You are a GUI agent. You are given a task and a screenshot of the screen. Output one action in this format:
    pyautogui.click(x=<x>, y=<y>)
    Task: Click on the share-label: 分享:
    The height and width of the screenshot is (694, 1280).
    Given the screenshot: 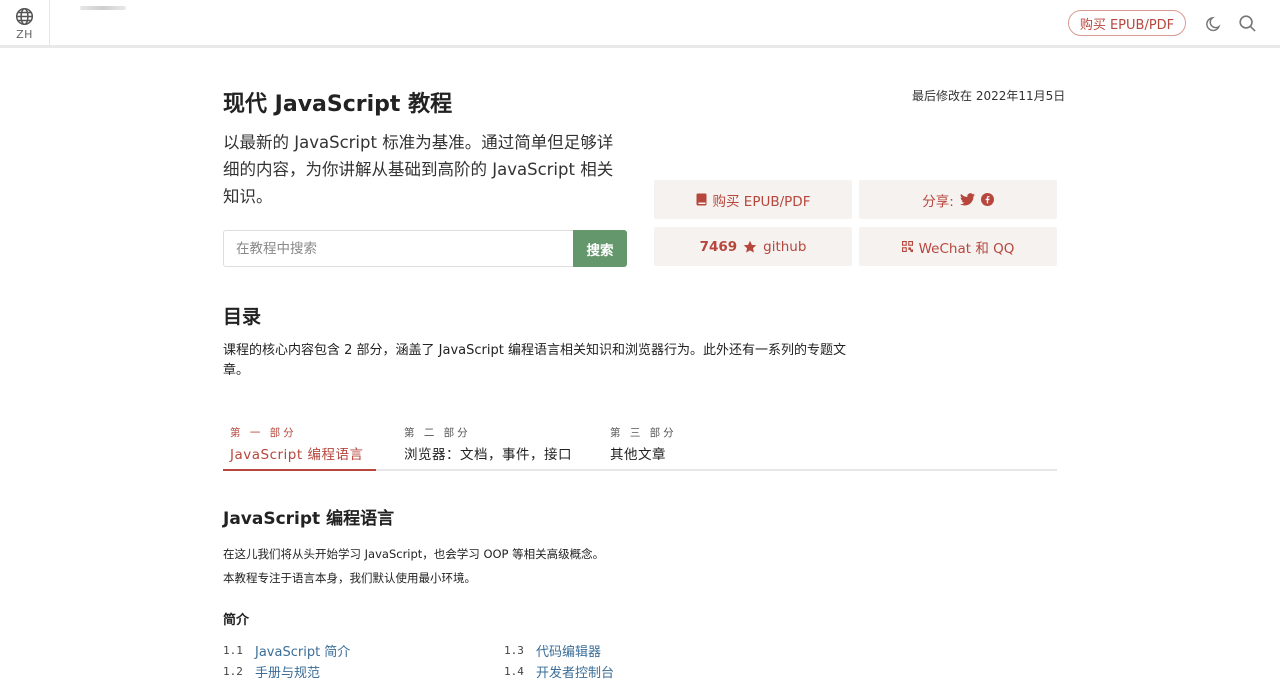 What is the action you would take?
    pyautogui.click(x=938, y=201)
    